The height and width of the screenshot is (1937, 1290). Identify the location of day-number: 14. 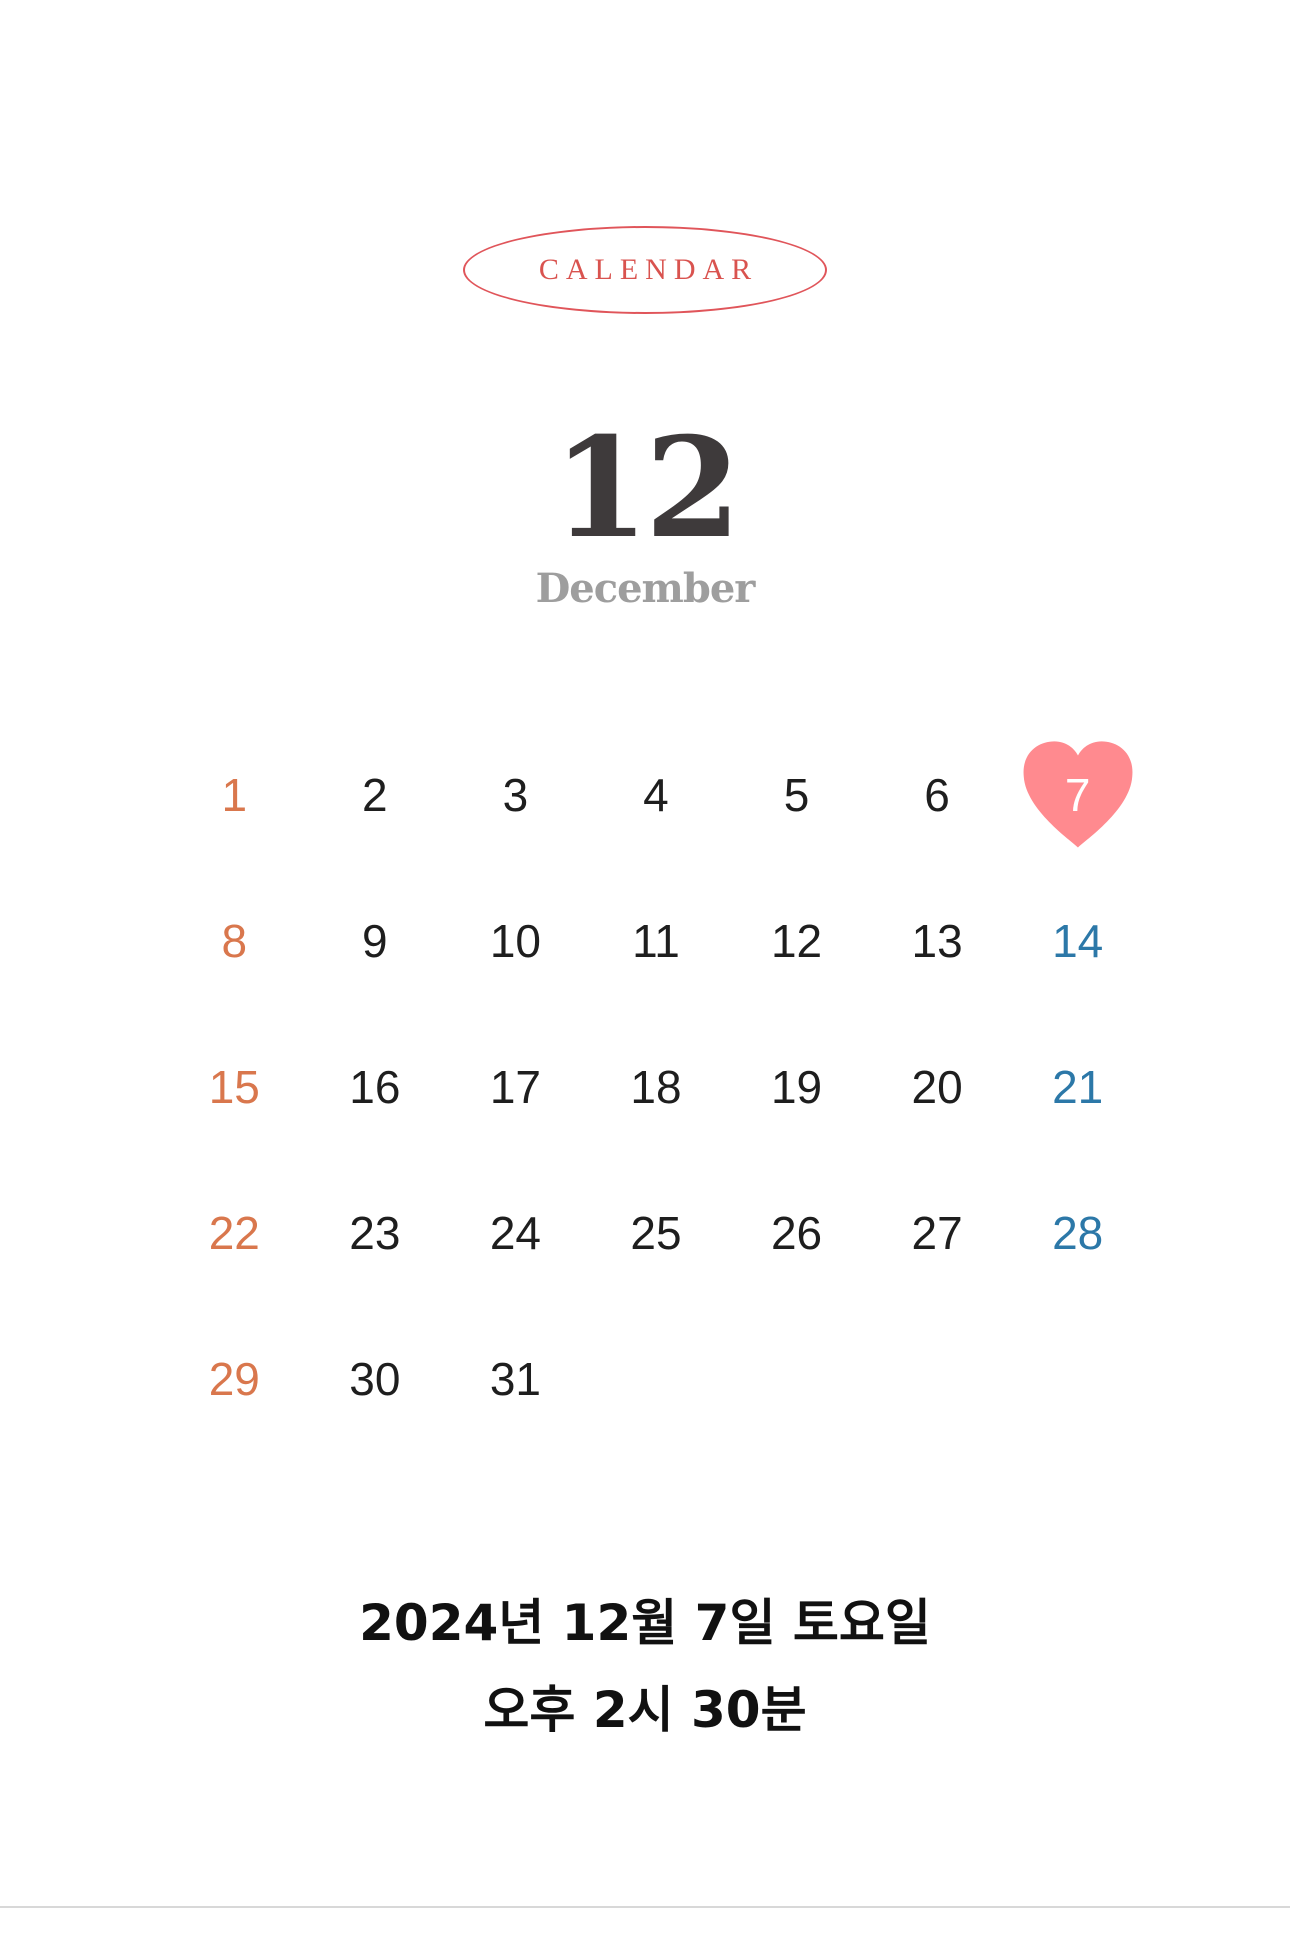
(1078, 941).